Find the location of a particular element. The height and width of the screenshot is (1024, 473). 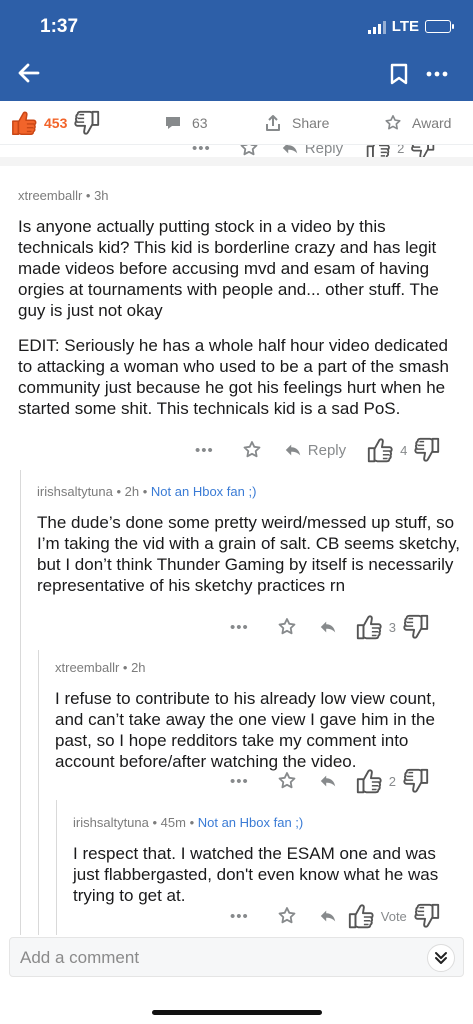

bookmark-icon is located at coordinates (399, 74).